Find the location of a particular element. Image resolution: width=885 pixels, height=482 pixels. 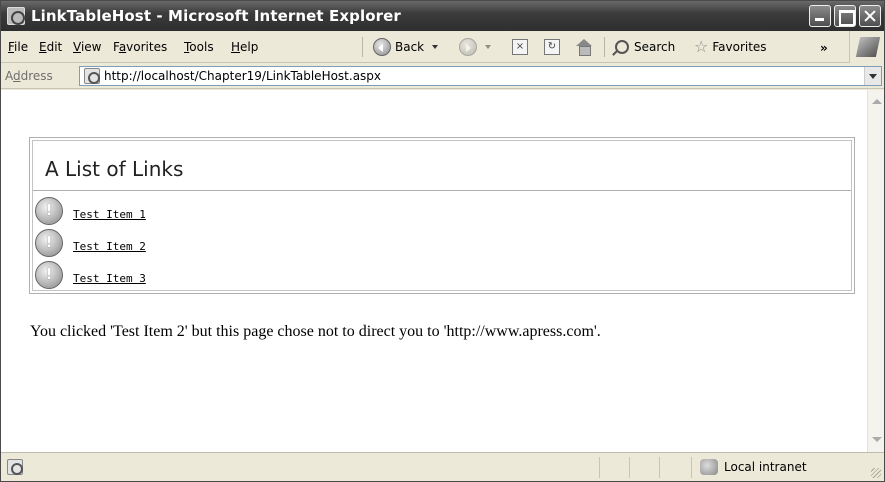

stop-button: × is located at coordinates (520, 47).